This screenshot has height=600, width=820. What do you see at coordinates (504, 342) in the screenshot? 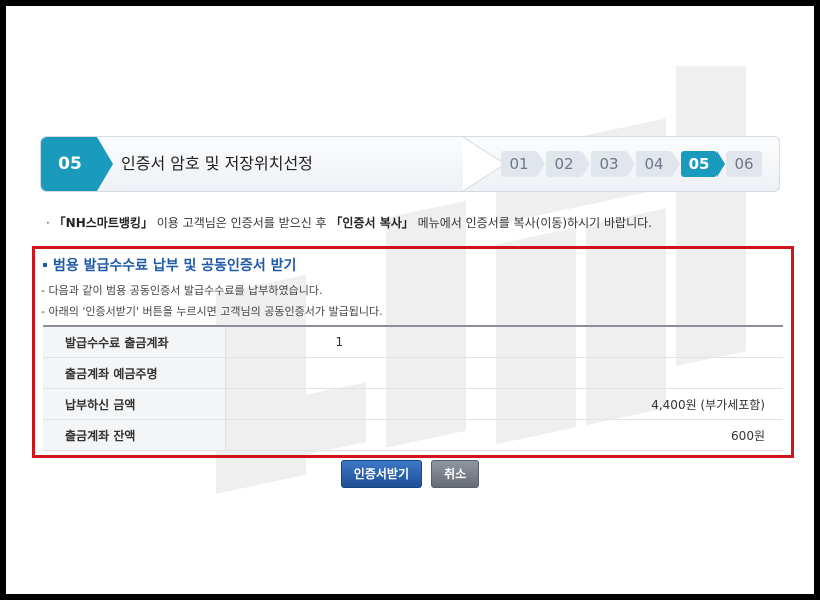
I see `row-value-withdraw-account: 1` at bounding box center [504, 342].